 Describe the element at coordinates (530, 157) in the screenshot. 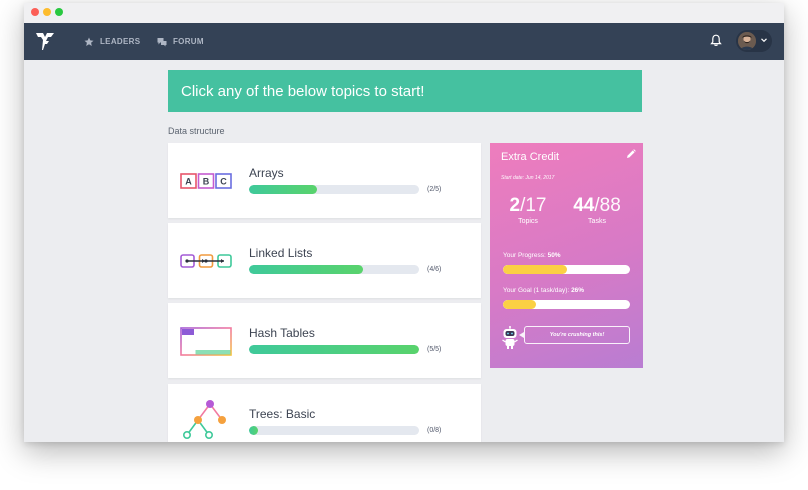

I see `extra-credit-title: Extra Credit` at that location.